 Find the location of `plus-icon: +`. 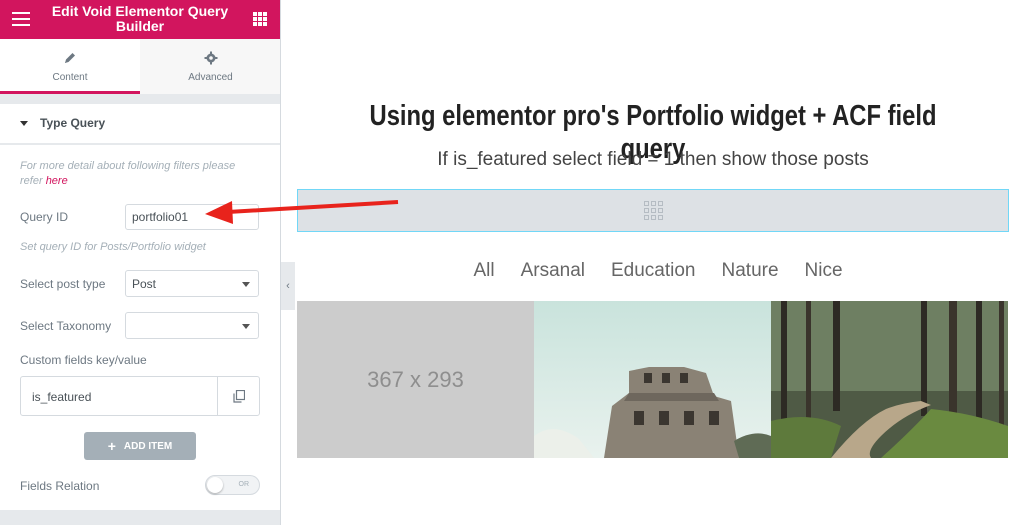

plus-icon: + is located at coordinates (111, 446).